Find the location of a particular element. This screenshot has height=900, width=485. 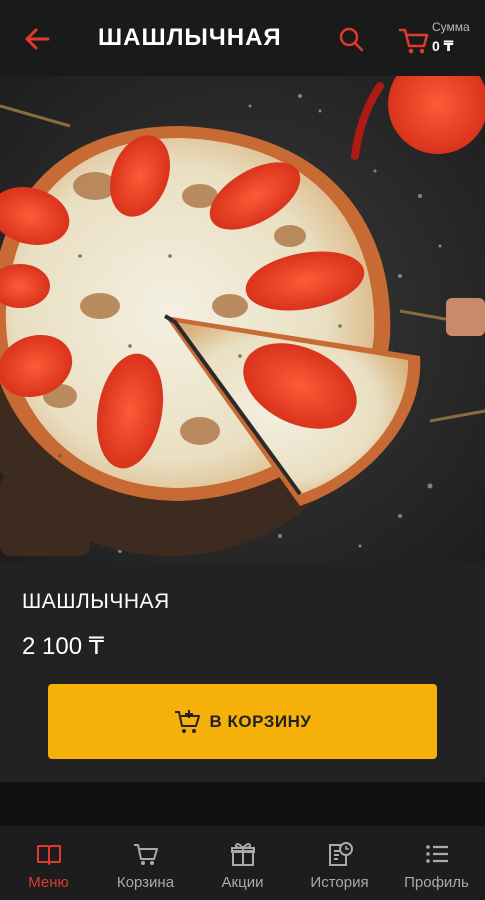

nav-label-profile: Профиль is located at coordinates (436, 882).